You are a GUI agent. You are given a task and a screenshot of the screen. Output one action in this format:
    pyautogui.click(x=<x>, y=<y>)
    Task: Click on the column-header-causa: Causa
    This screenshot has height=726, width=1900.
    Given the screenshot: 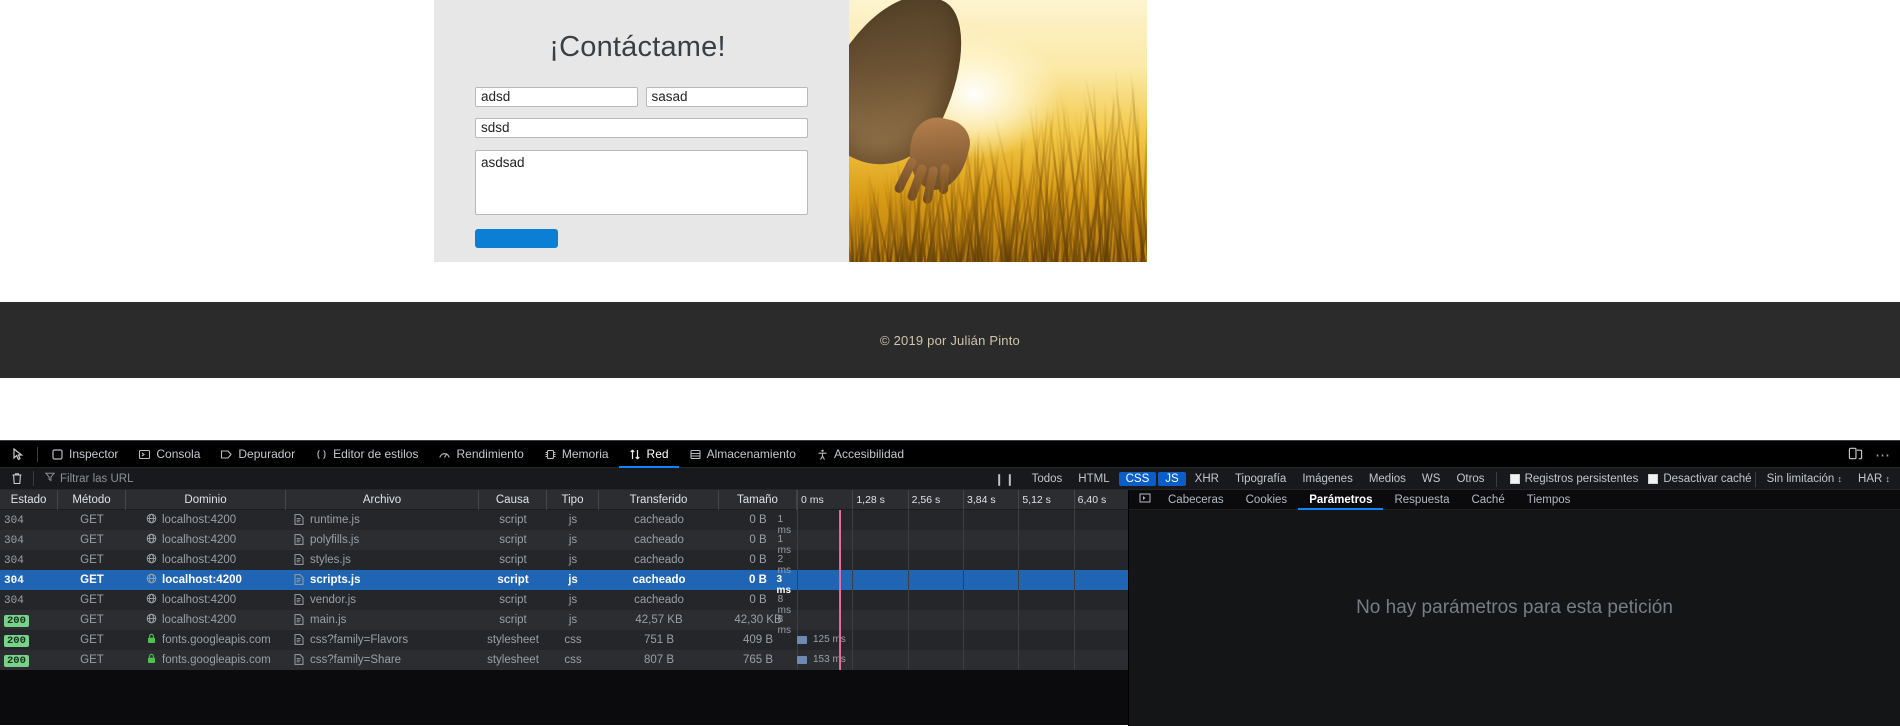 What is the action you would take?
    pyautogui.click(x=513, y=499)
    